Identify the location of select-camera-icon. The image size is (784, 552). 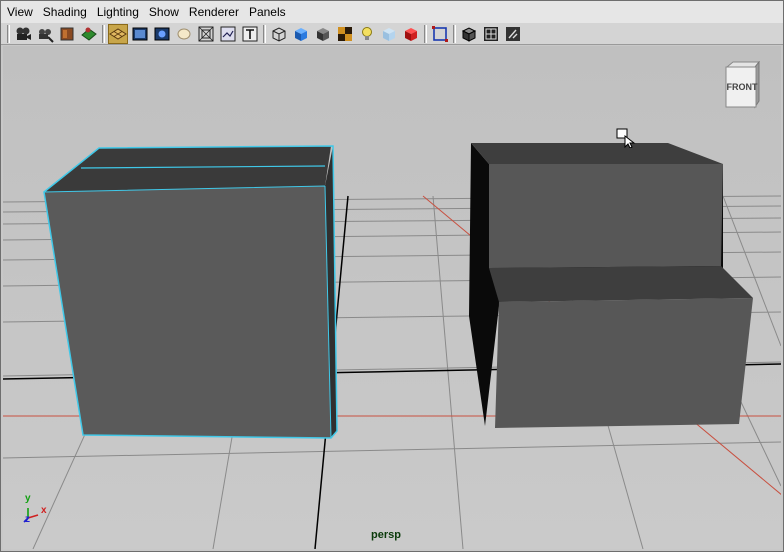
(45, 34).